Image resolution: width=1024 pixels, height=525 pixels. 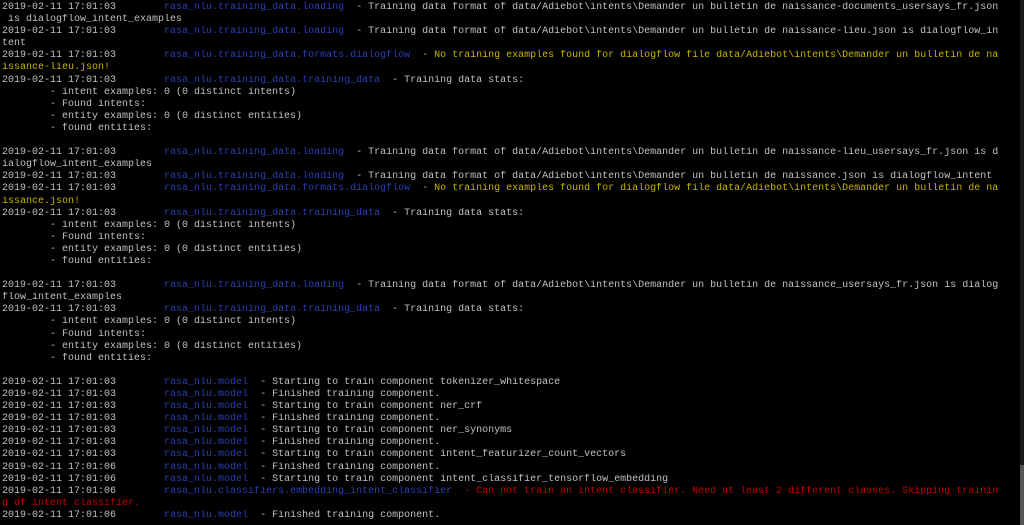 I want to click on log-line: issance-lieu.json!, so click(x=511, y=68).